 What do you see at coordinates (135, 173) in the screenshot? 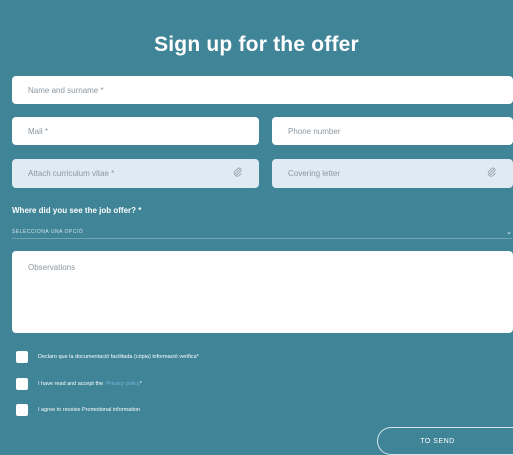
I see `cv-attach-field: Attach curriculum vitae *` at bounding box center [135, 173].